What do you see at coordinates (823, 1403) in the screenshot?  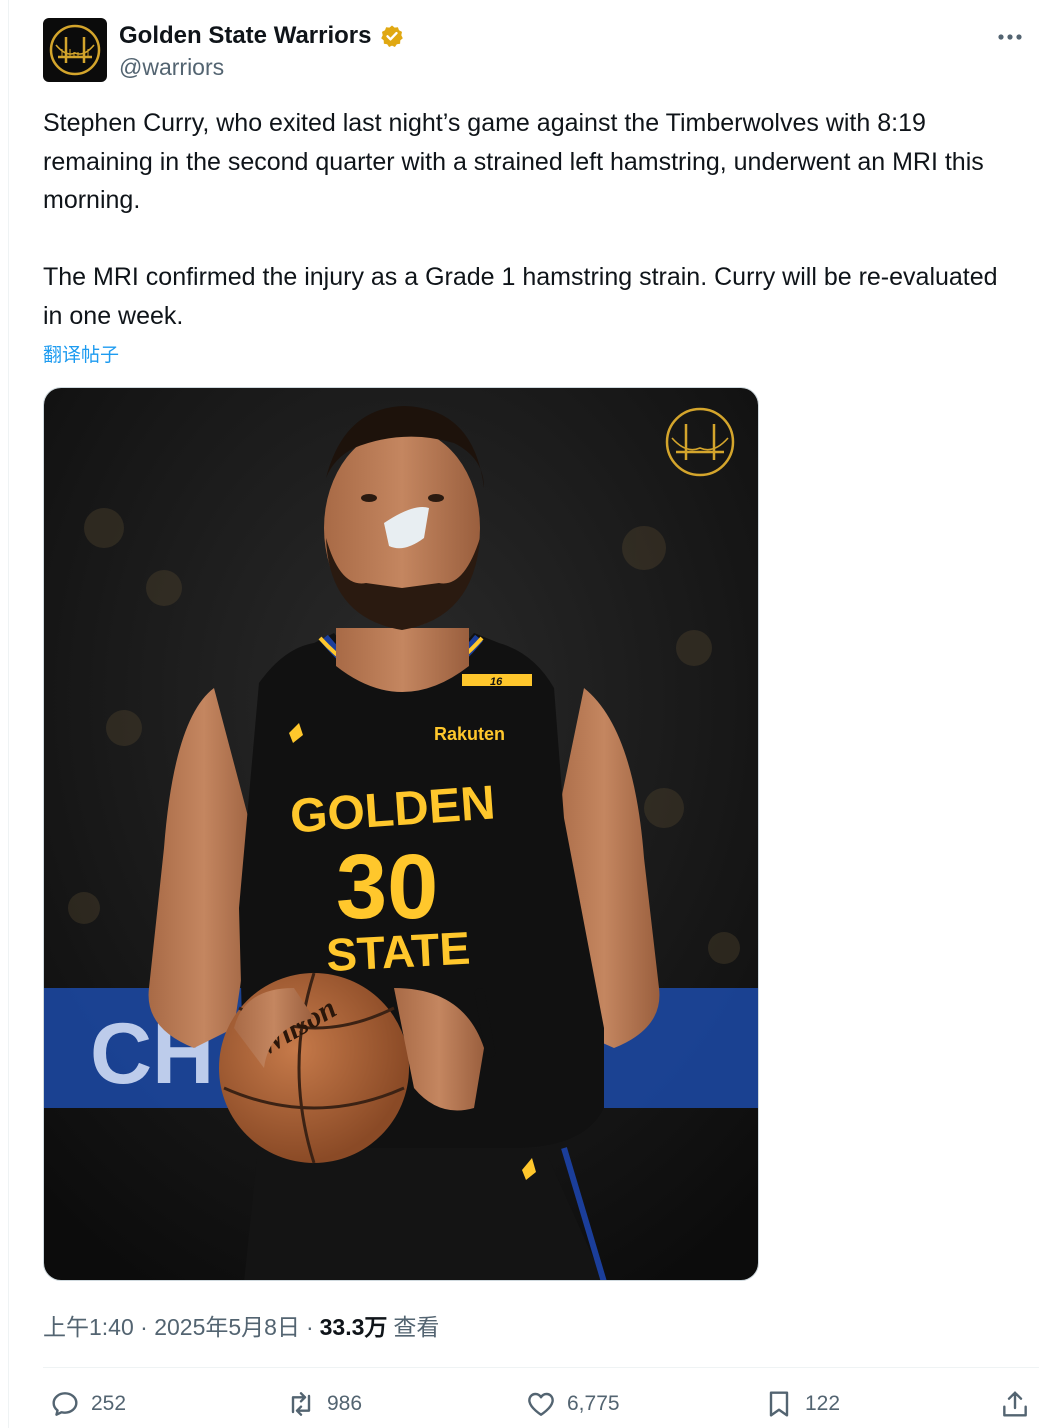 I see `bookmark-count: 122` at bounding box center [823, 1403].